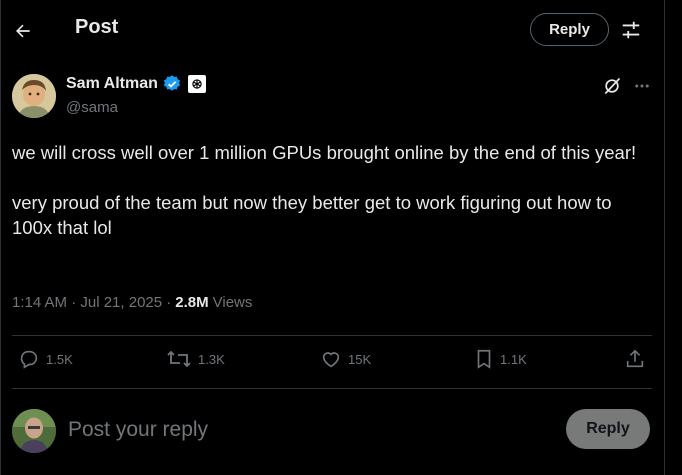 This screenshot has height=475, width=682. Describe the element at coordinates (29, 359) in the screenshot. I see `reply-icon` at that location.